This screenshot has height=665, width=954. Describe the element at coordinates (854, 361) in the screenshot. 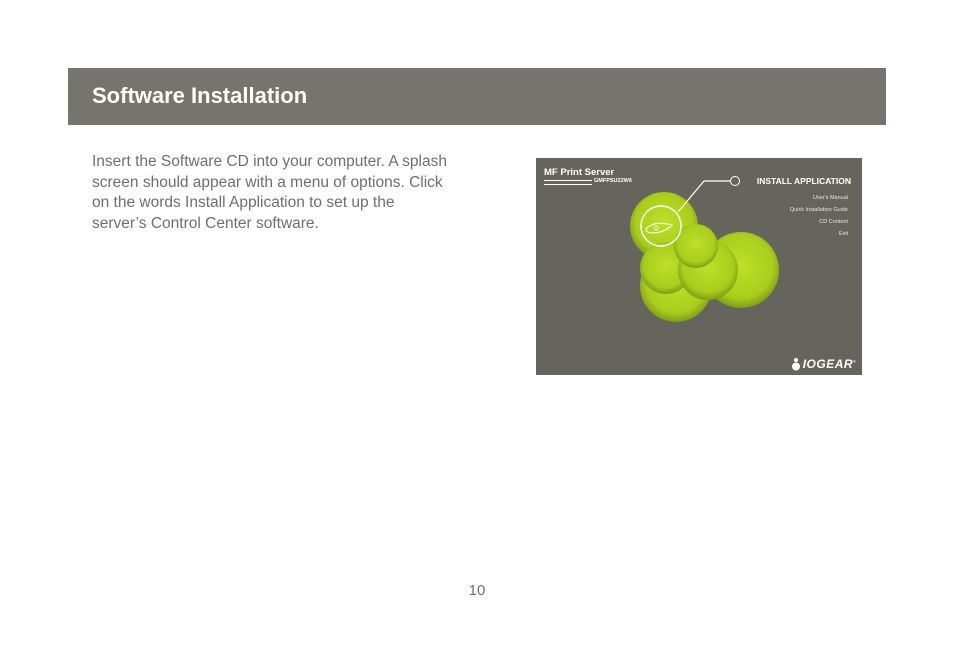

I see `registered-mark: ®` at that location.